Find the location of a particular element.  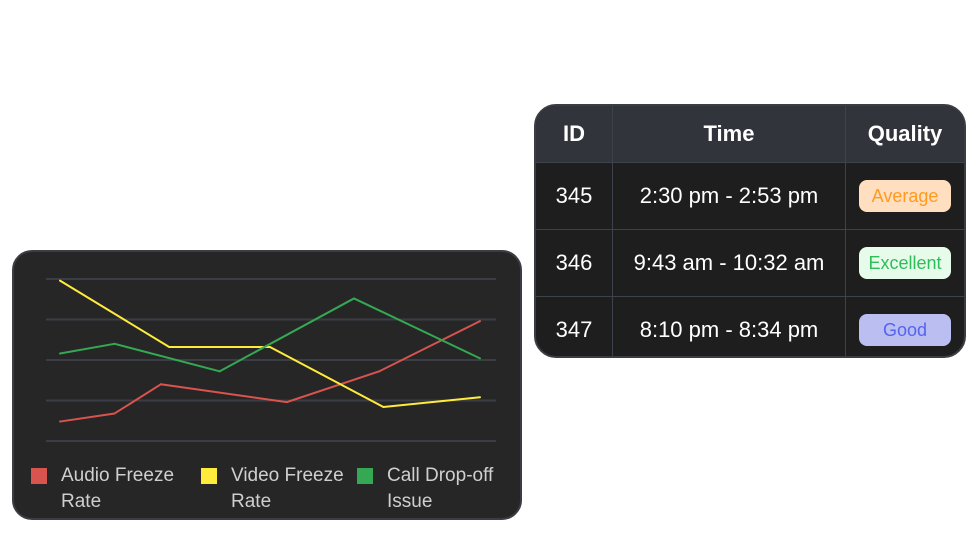

series-line-audio-freeze-rate is located at coordinates (270, 371).